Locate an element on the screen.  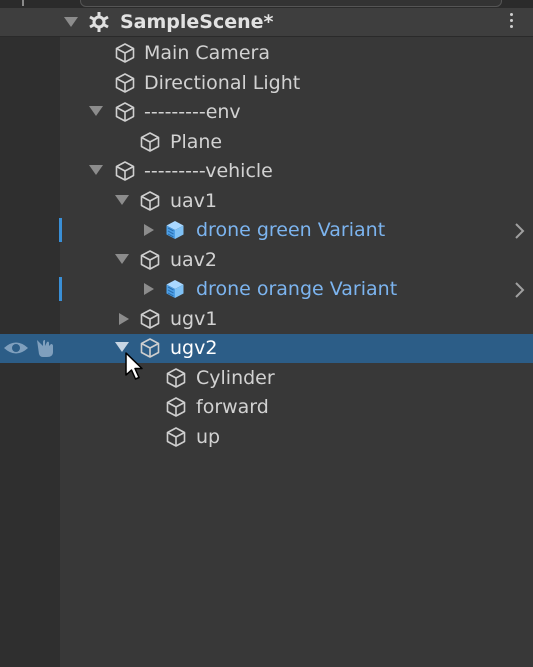
hierarchy-item-label: up is located at coordinates (208, 437).